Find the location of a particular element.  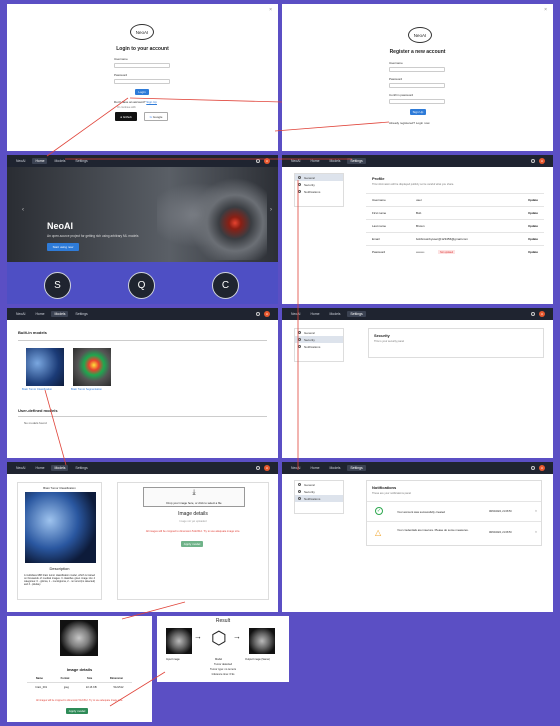

start-button: Start using now is located at coordinates (63, 247).